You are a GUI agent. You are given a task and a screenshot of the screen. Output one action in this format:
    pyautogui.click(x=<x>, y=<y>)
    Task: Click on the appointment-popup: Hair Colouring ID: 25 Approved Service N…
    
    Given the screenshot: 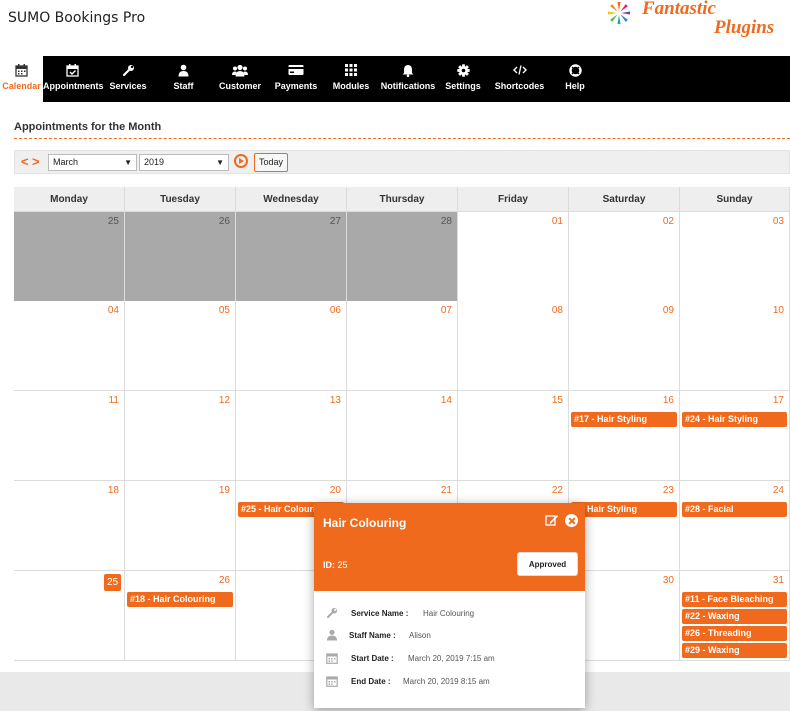 What is the action you would take?
    pyautogui.click(x=449, y=605)
    